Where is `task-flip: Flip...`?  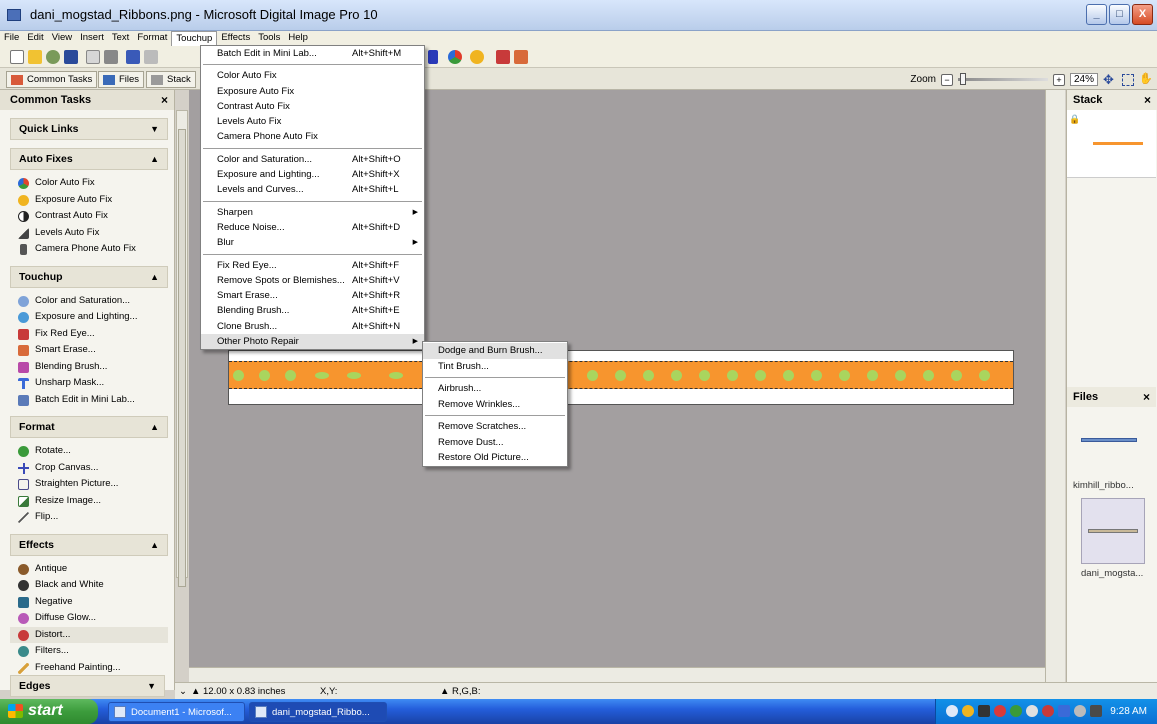 task-flip: Flip... is located at coordinates (89, 517).